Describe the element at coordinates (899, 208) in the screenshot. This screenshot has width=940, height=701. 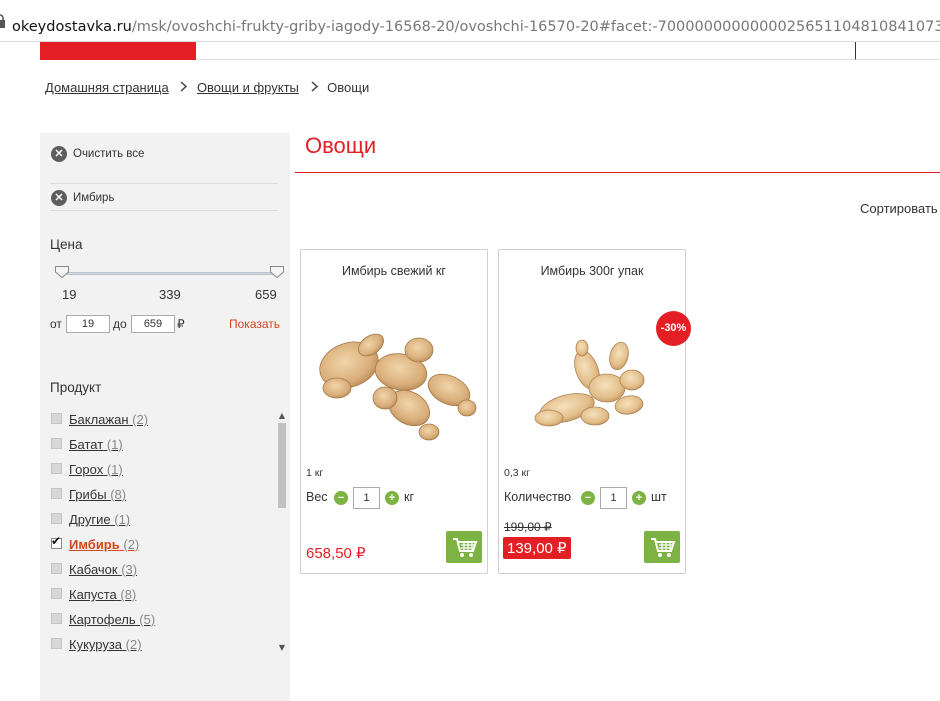
I see `sort-label: Сортировать` at that location.